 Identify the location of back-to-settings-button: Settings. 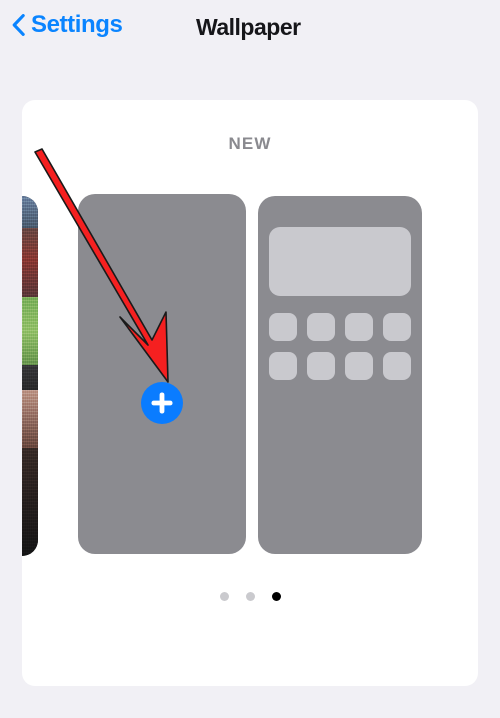
(67, 24).